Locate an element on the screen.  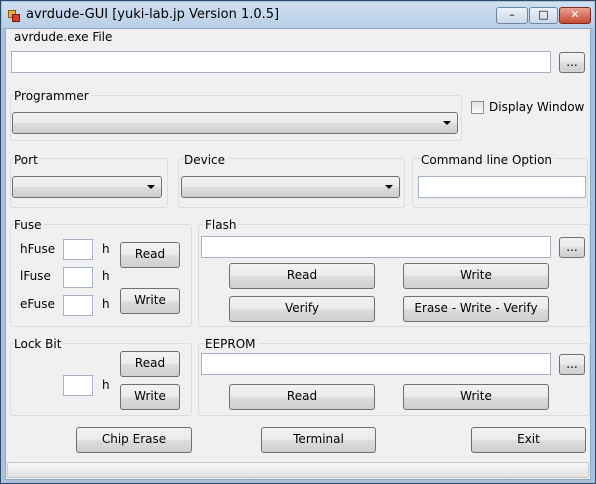
lfuse-hex-suffix: h is located at coordinates (106, 276).